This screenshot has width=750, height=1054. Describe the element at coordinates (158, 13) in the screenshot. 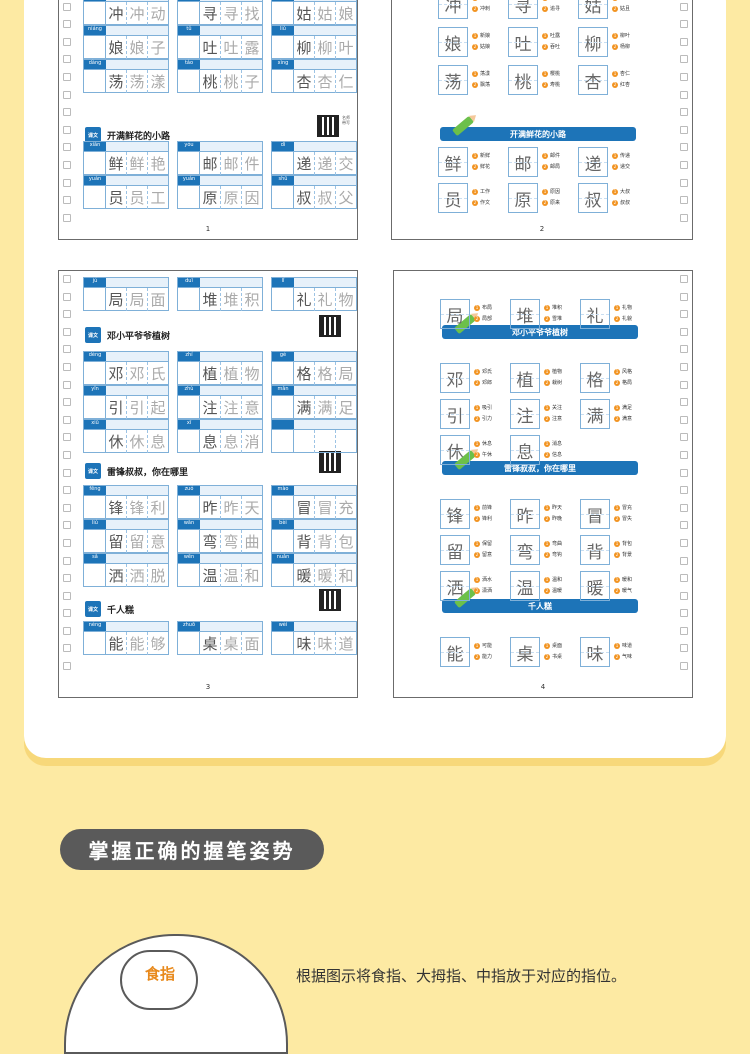

I see `tracing-cell: 动` at that location.